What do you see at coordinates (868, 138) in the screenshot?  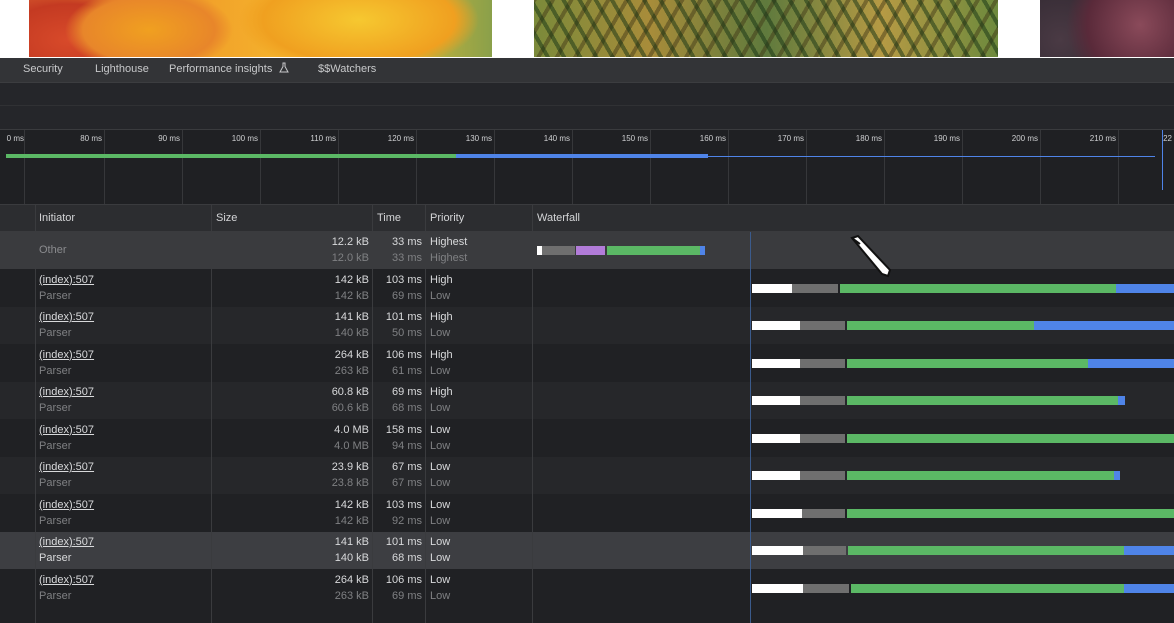 I see `ruler-tick-label: 180 ms` at bounding box center [868, 138].